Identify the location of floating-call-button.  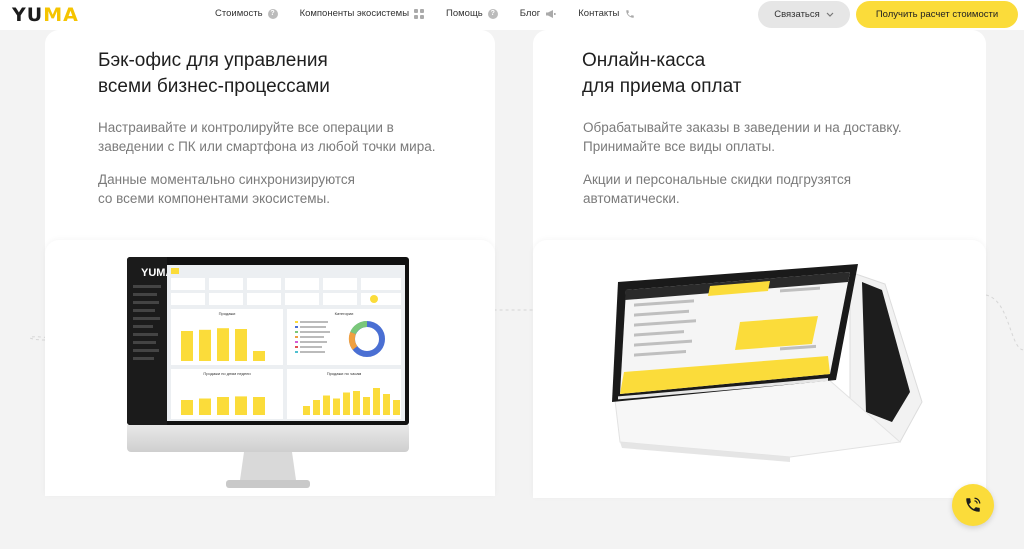
(973, 505).